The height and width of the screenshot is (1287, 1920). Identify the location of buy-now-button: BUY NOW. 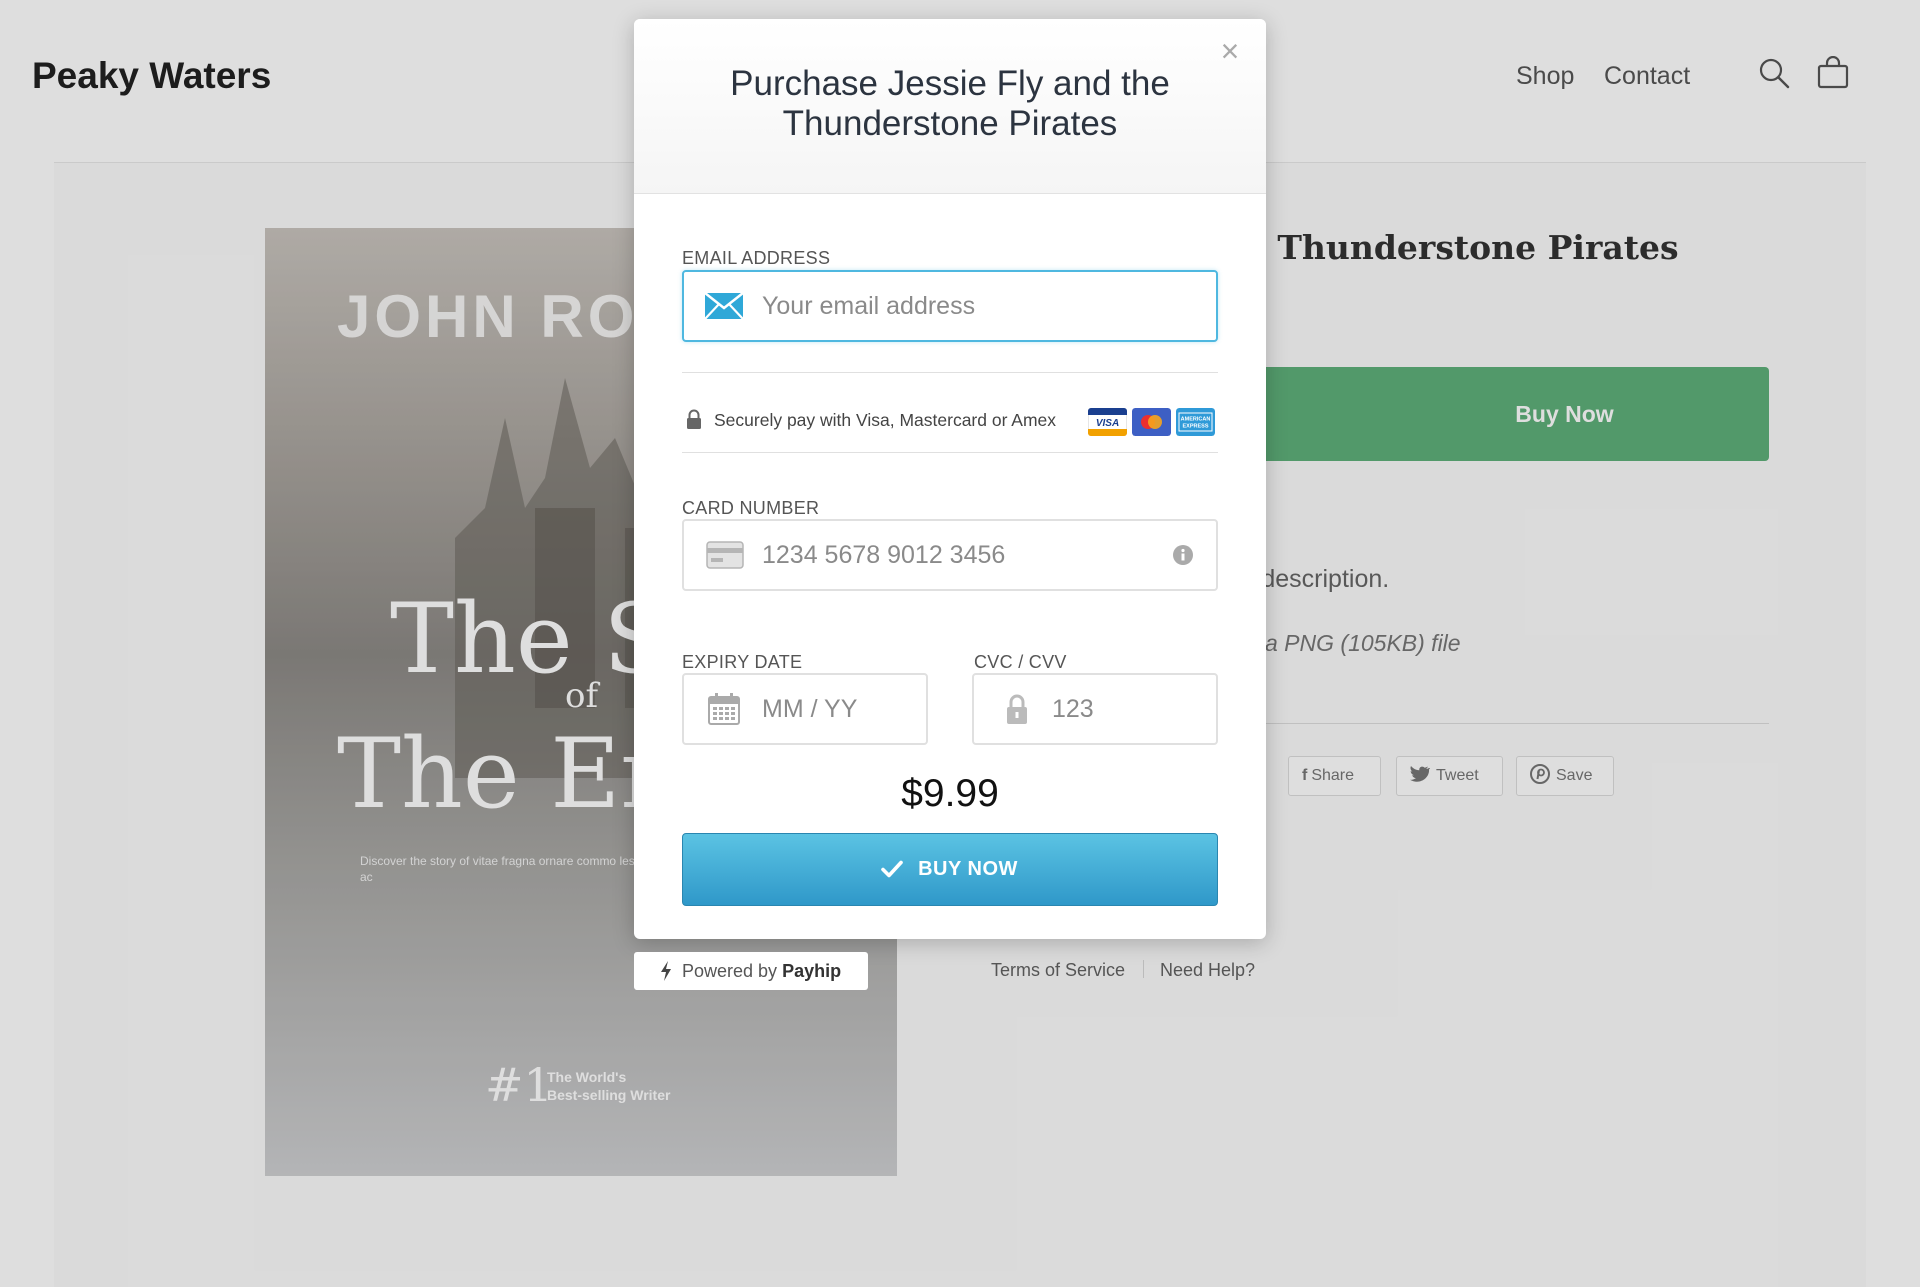
(950, 869).